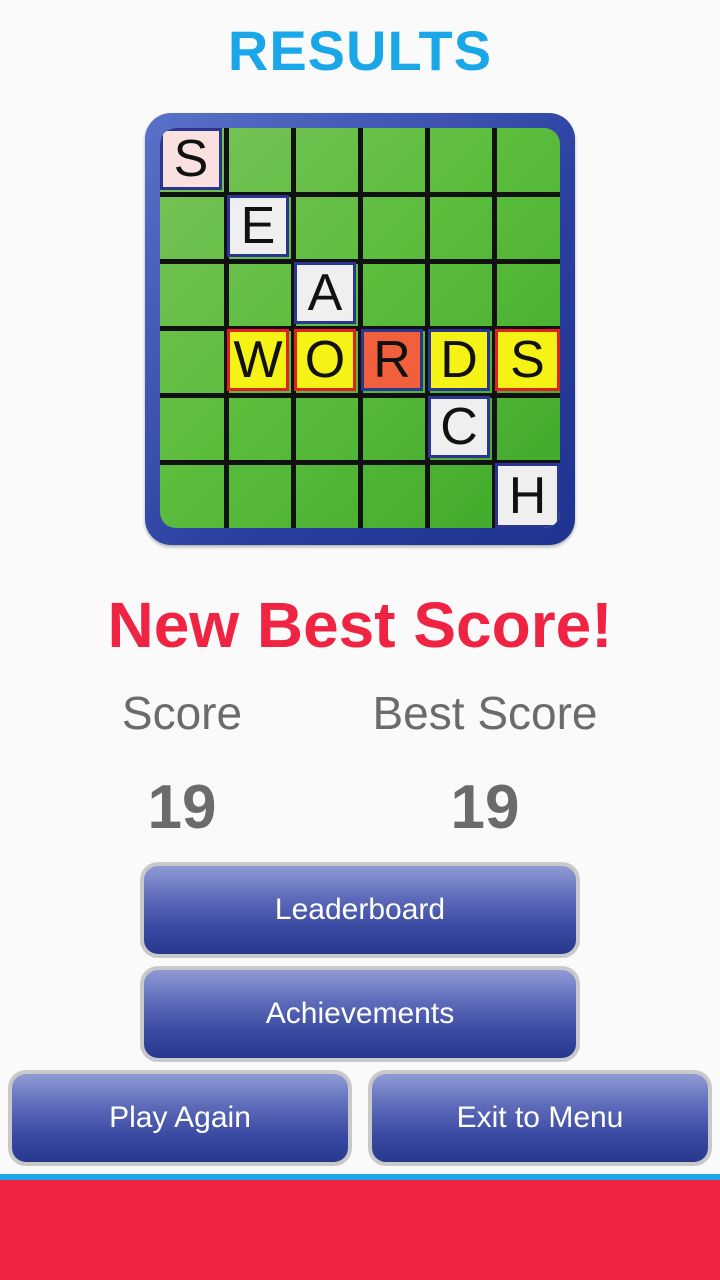 The image size is (720, 1280). Describe the element at coordinates (459, 360) in the screenshot. I see `logo-tile: D` at that location.